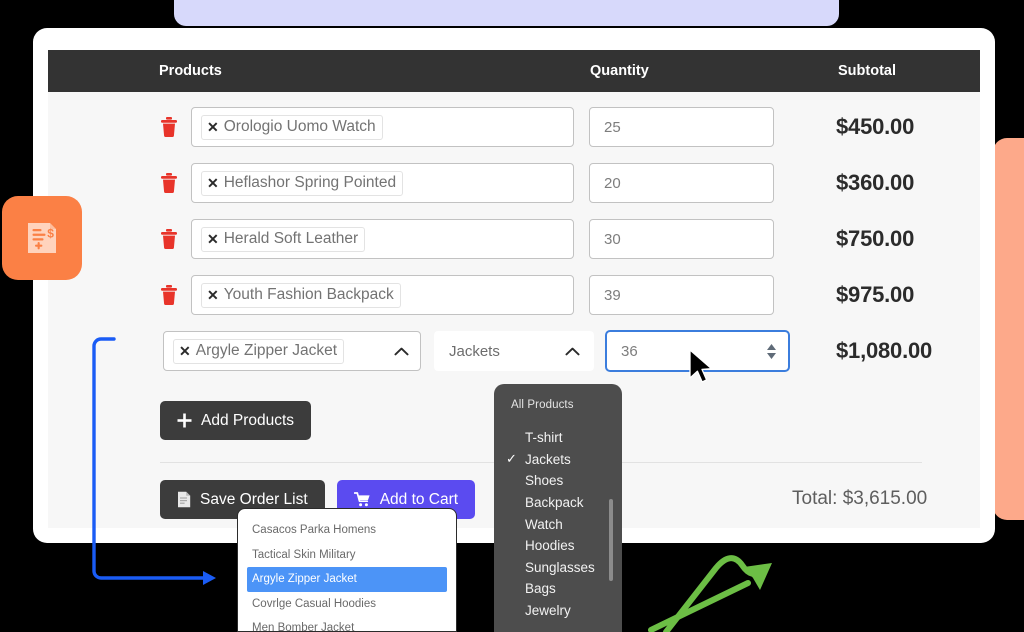  I want to click on decorative-salmon-bar, so click(1008, 329).